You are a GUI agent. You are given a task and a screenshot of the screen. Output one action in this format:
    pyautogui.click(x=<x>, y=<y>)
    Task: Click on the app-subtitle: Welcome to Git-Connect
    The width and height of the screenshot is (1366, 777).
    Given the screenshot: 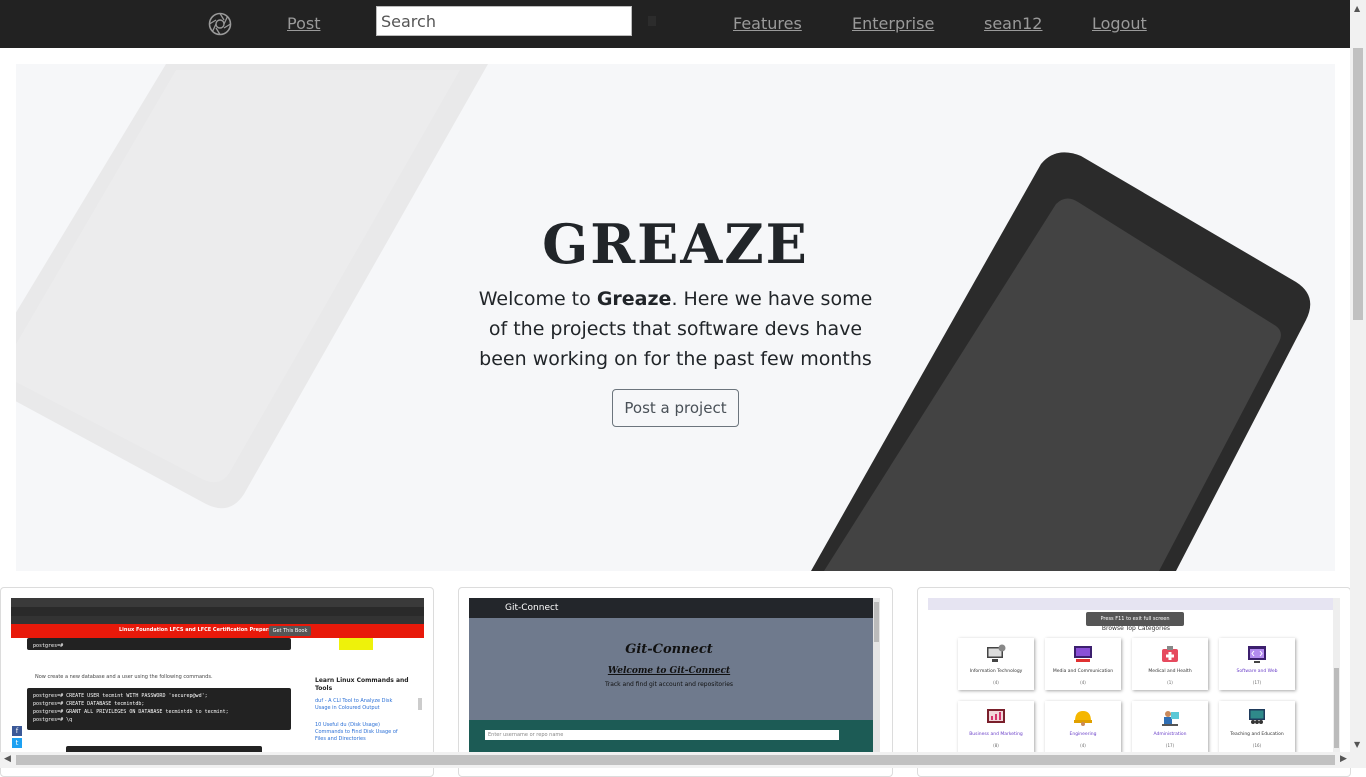 What is the action you would take?
    pyautogui.click(x=669, y=671)
    